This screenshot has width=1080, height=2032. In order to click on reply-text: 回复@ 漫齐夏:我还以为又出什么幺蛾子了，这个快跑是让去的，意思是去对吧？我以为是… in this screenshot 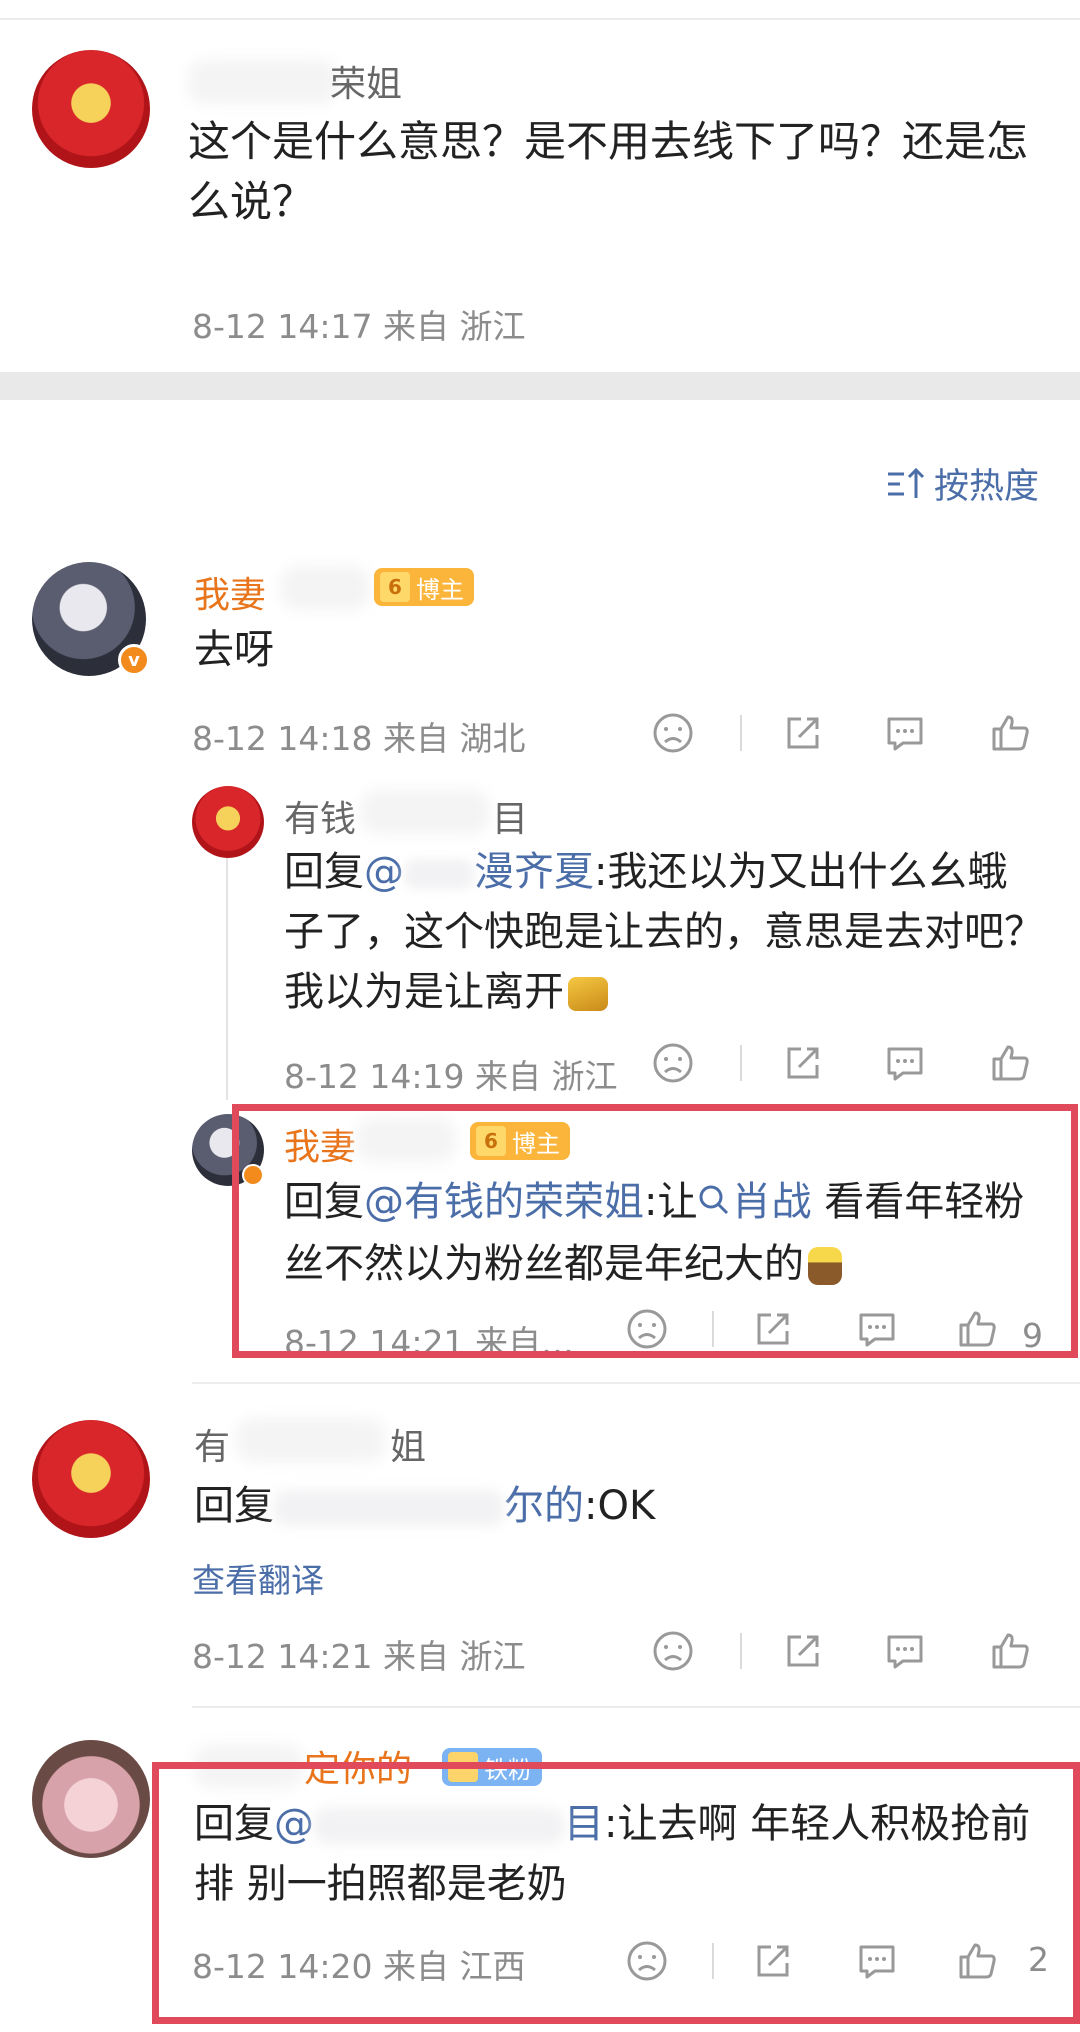, I will do `click(664, 932)`.